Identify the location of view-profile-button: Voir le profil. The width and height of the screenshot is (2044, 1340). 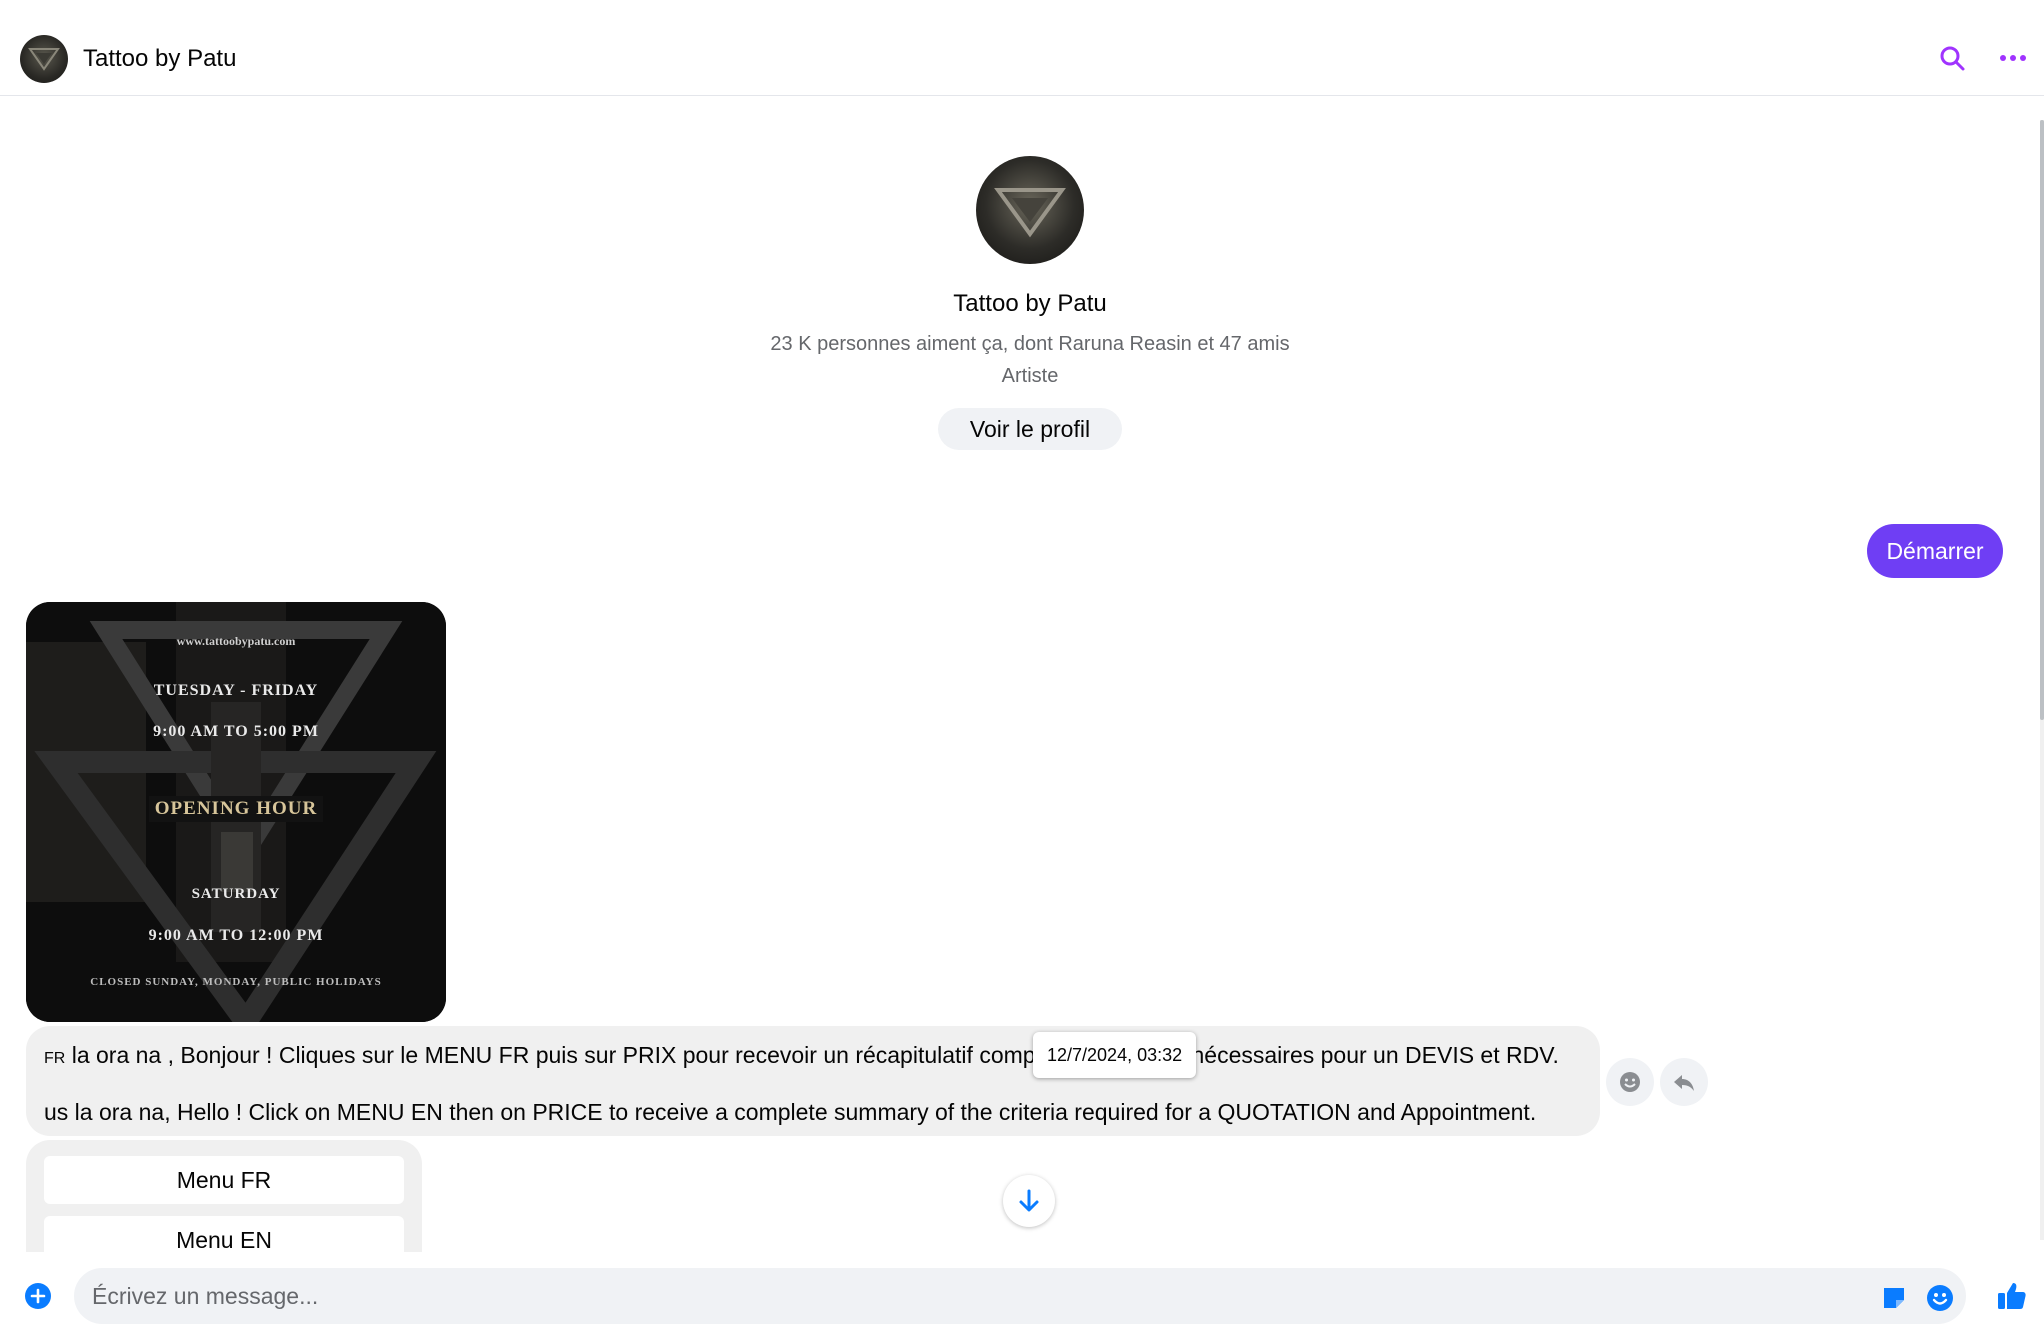
(1030, 429).